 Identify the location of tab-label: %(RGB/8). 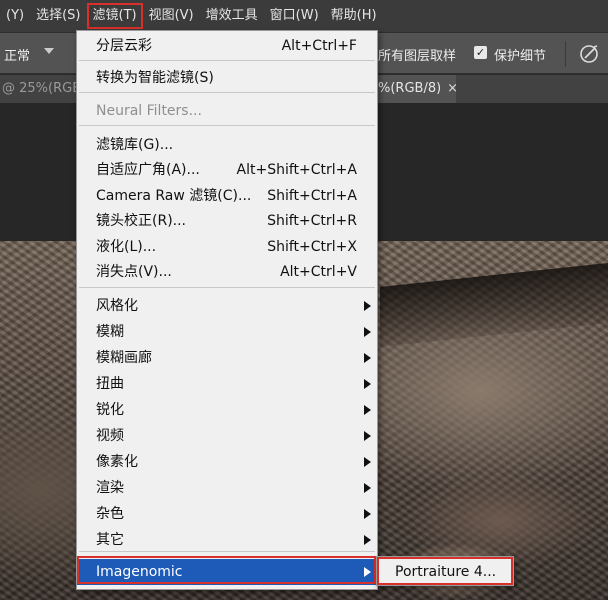
(410, 88).